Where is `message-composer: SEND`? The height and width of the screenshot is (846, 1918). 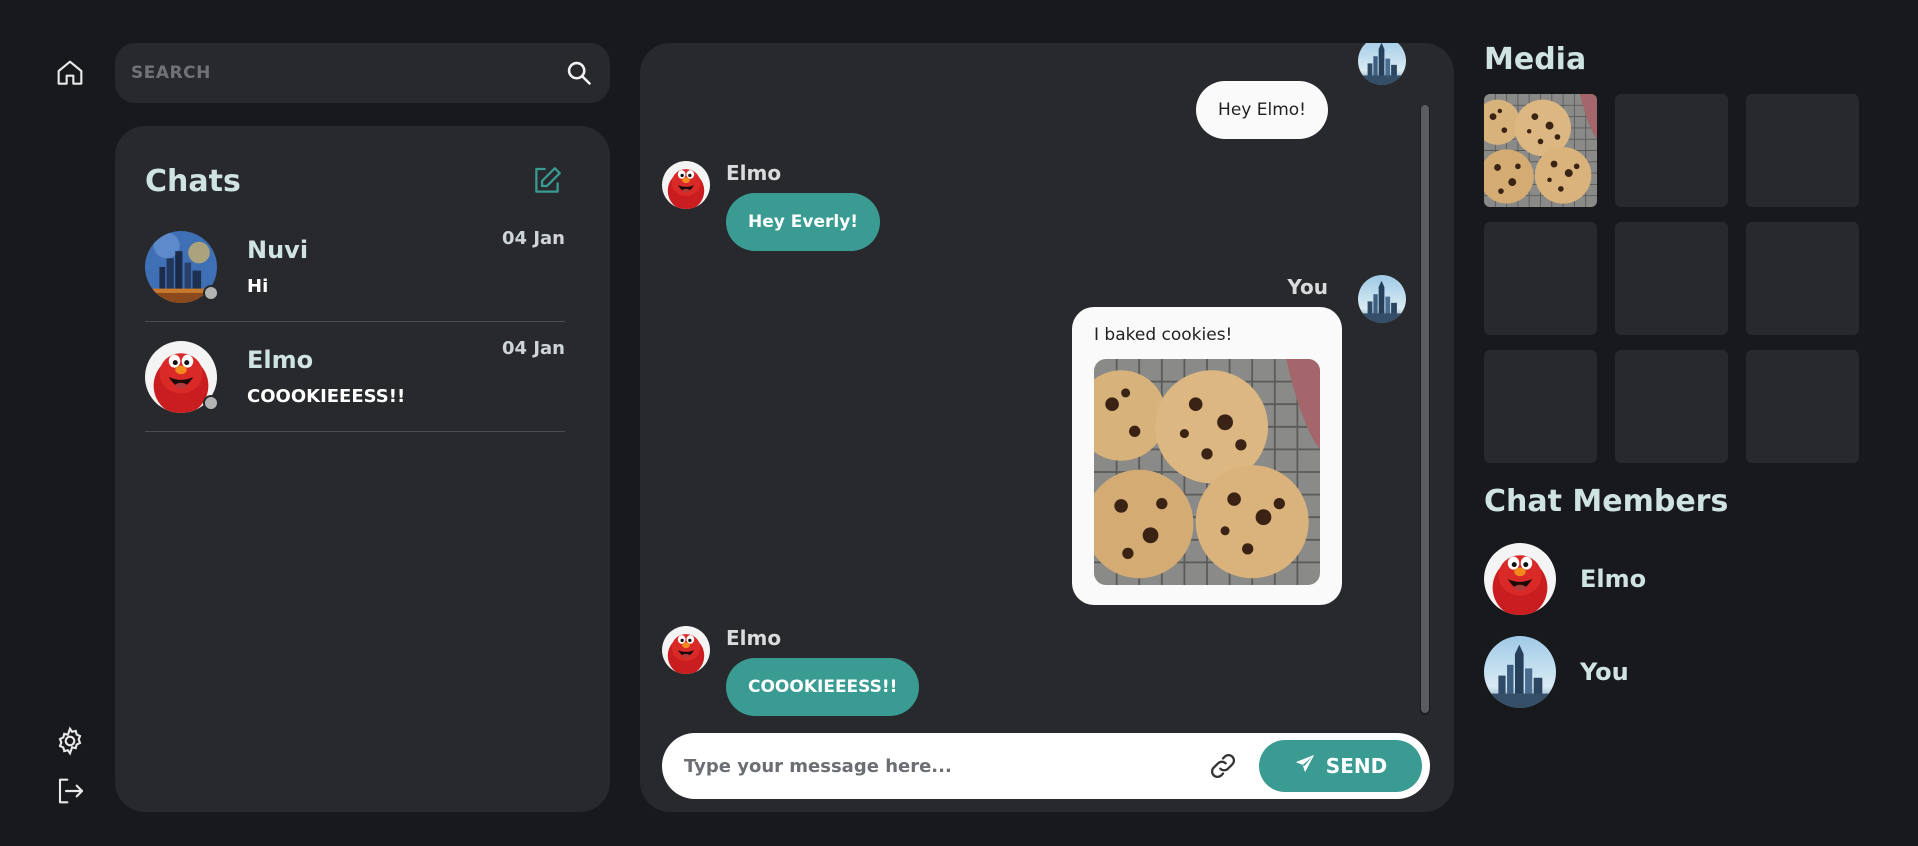
message-composer: SEND is located at coordinates (1046, 766).